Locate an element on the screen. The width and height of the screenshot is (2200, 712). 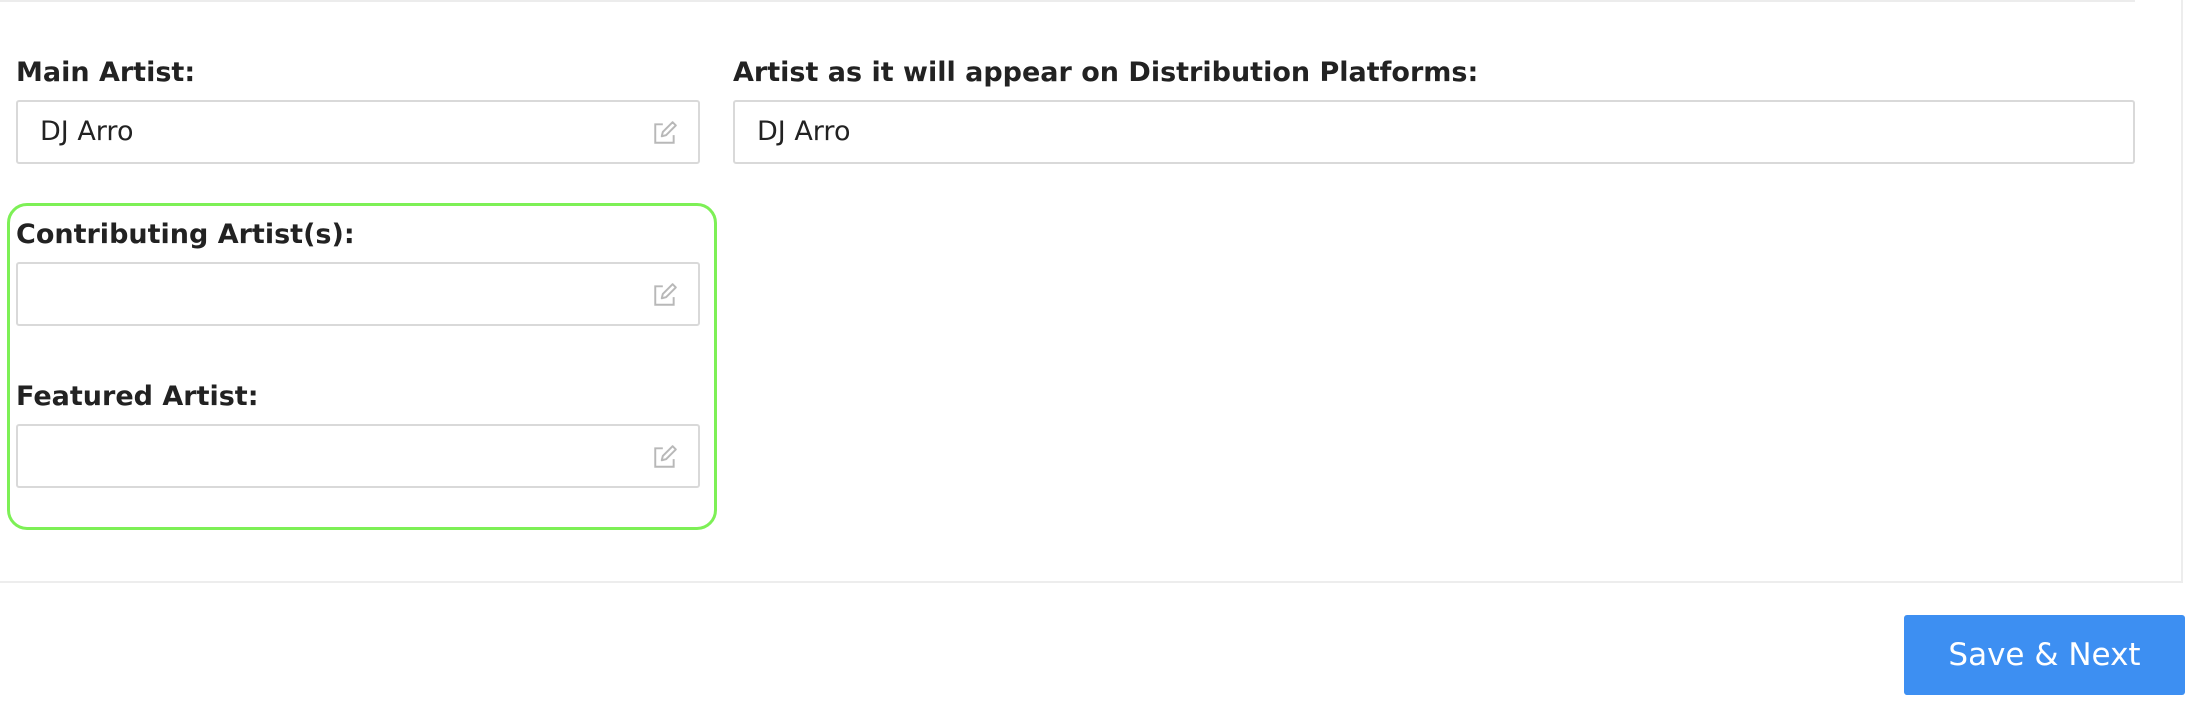
main-artist-value: DJ Arro is located at coordinates (87, 131).